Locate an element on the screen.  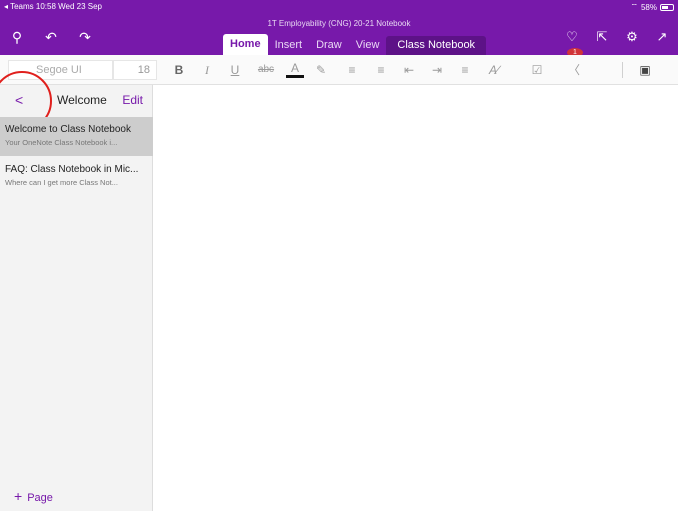
font-color-button: A is located at coordinates (295, 69).